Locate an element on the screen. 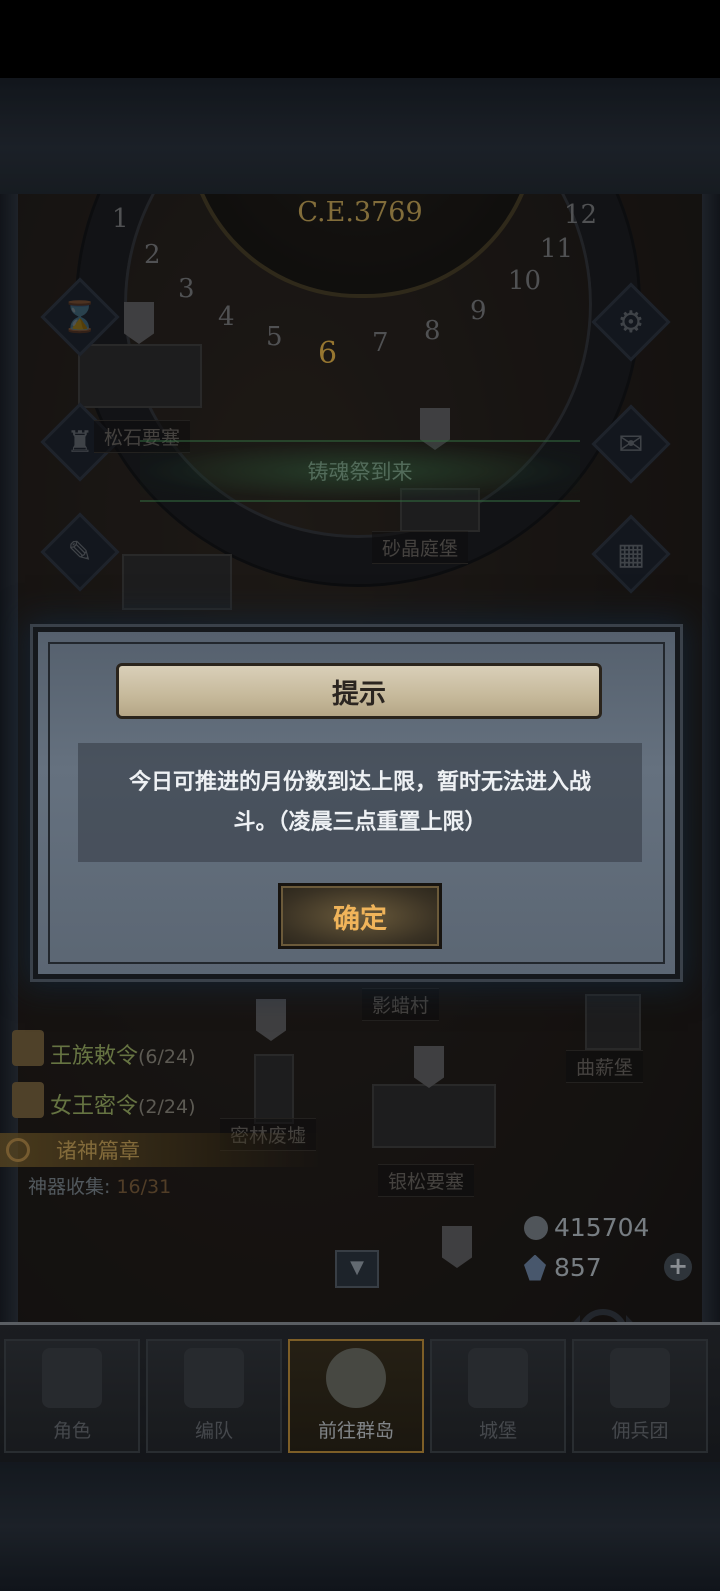 Image resolution: width=720 pixels, height=1591 pixels. nav-islands: 前往群岛 is located at coordinates (356, 1396).